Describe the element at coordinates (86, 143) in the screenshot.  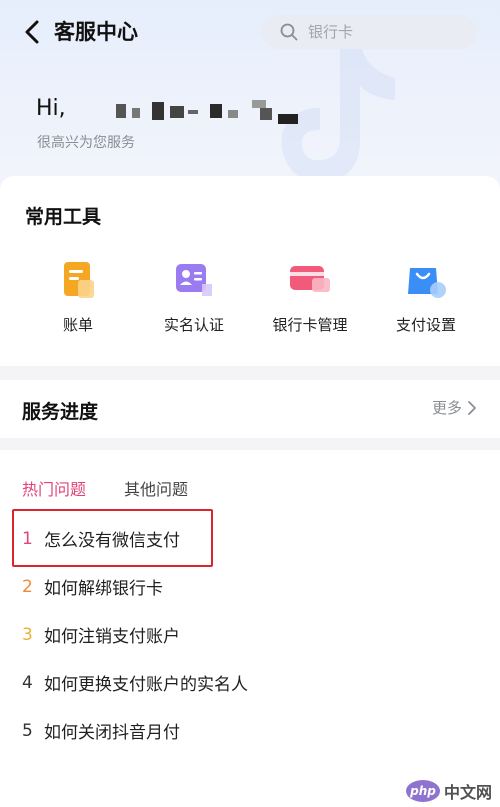
I see `greeting-subtitle: 很高兴为您服务` at that location.